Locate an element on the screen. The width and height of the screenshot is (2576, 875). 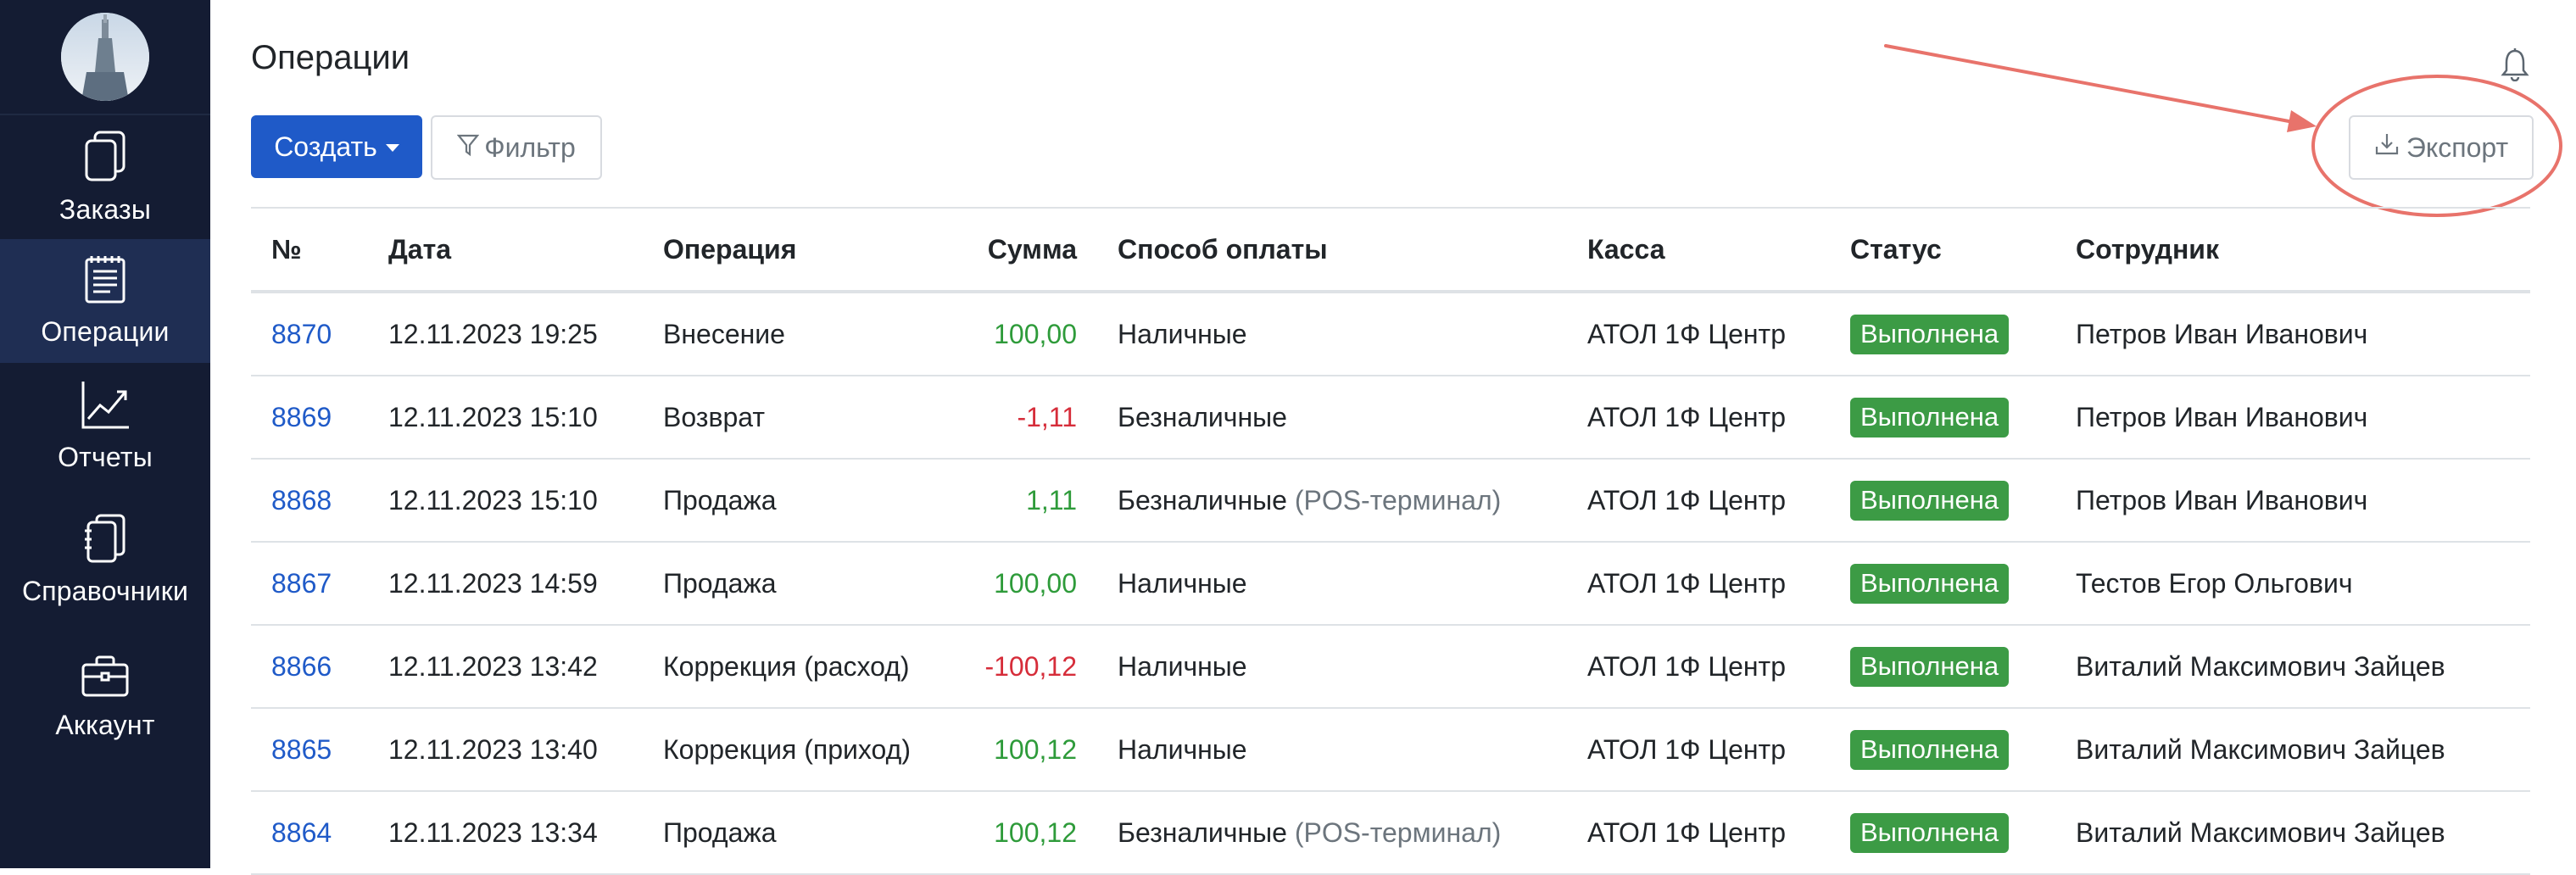
operation-number-link: 8866 is located at coordinates (301, 666).